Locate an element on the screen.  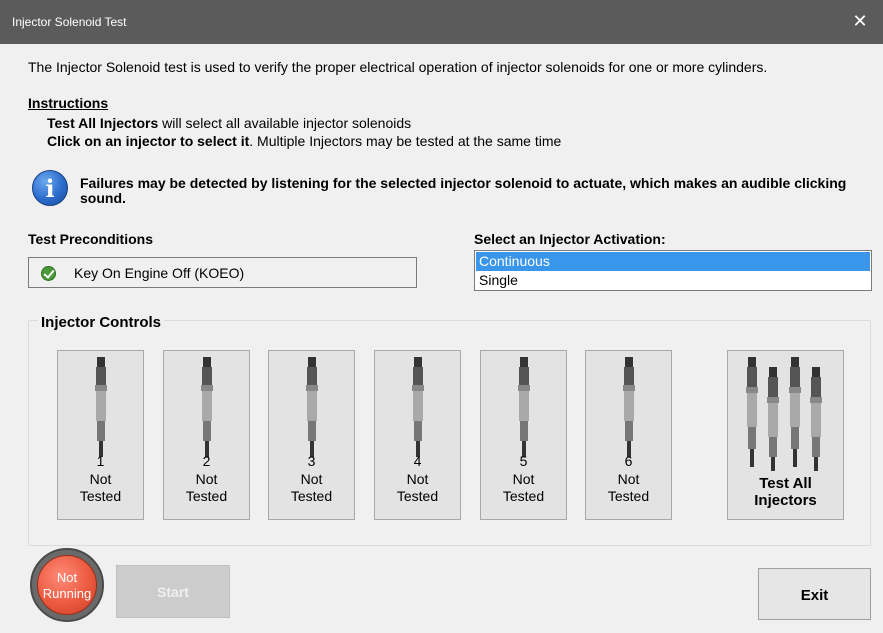
close-button: ✕ is located at coordinates (860, 22).